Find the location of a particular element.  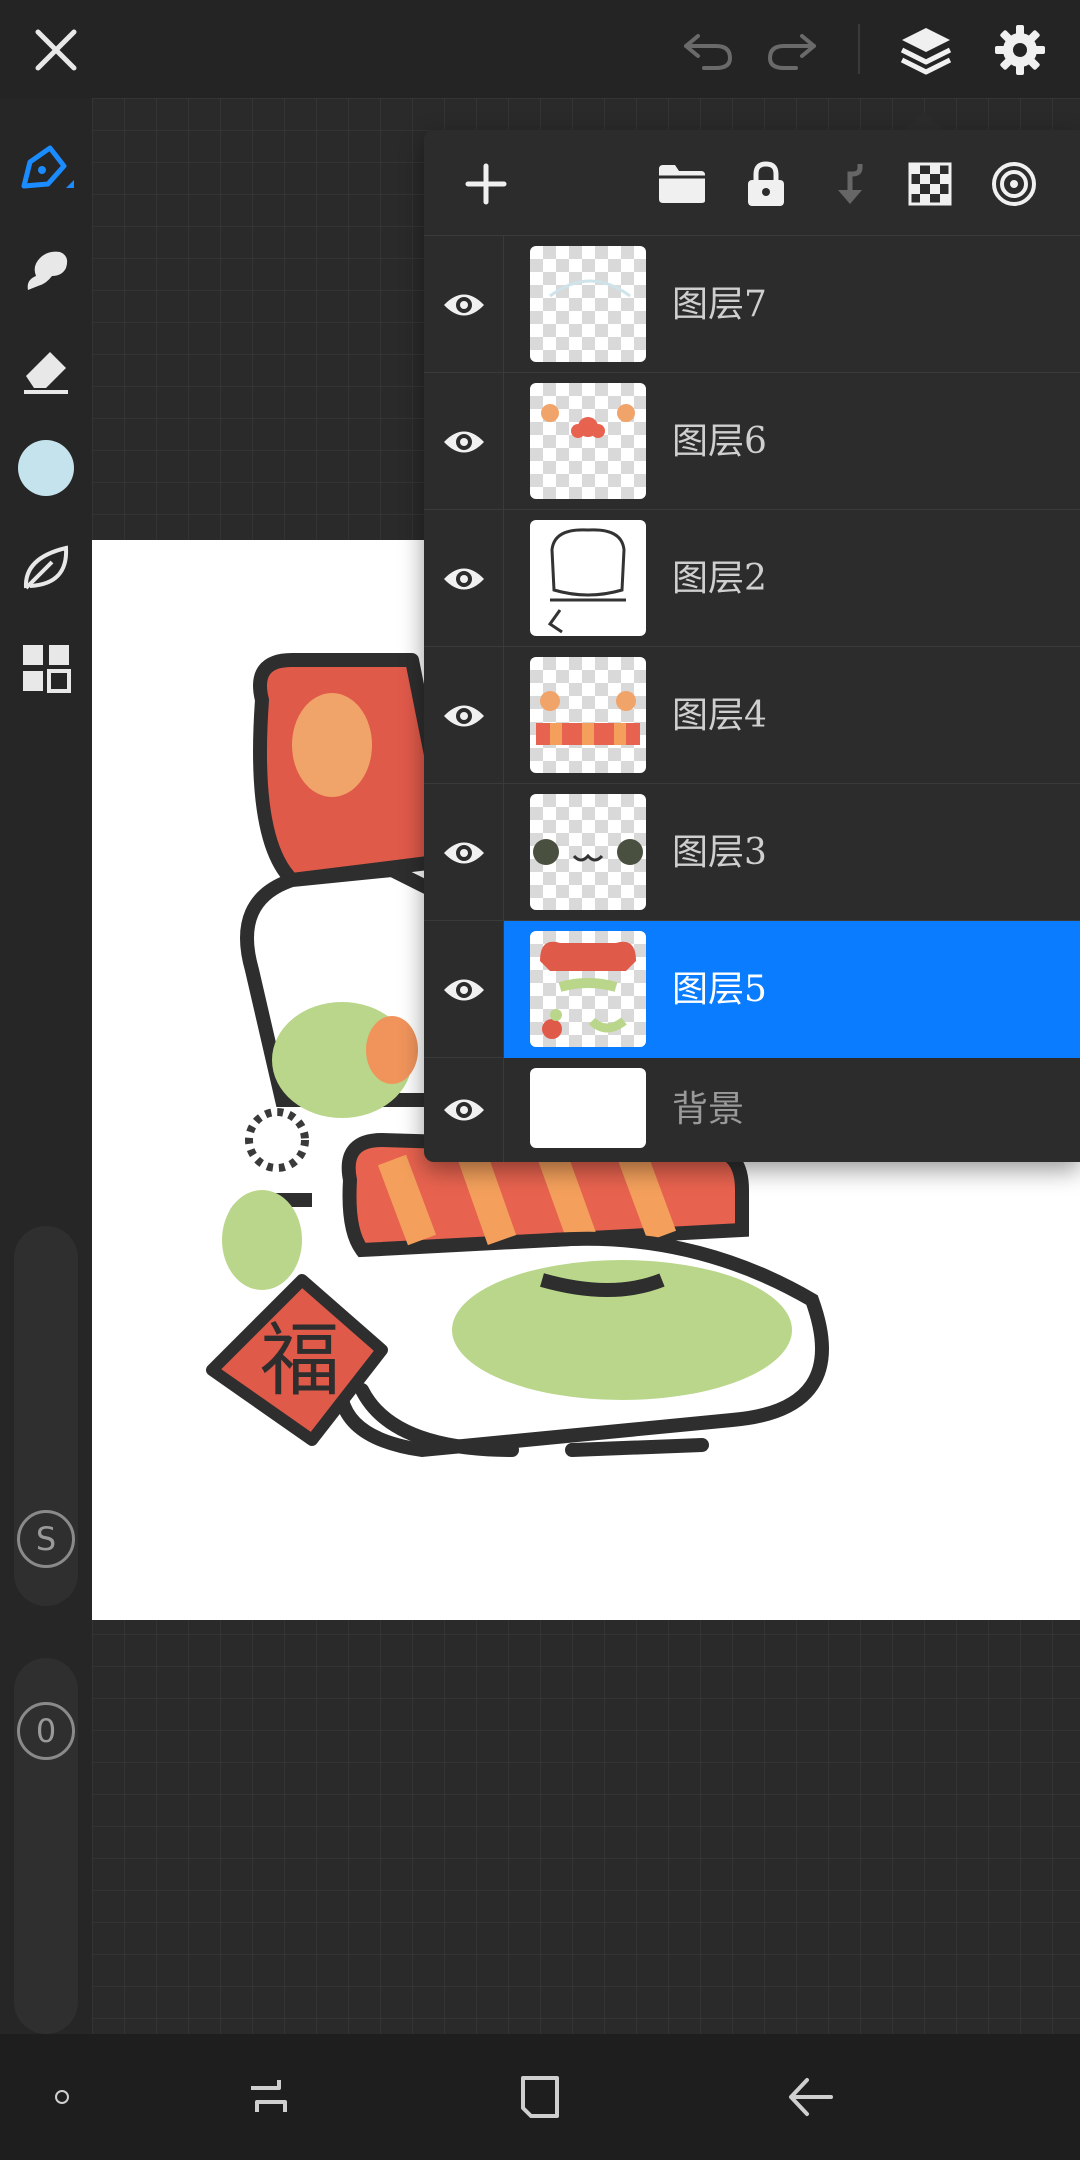

lock-icon is located at coordinates (766, 183).